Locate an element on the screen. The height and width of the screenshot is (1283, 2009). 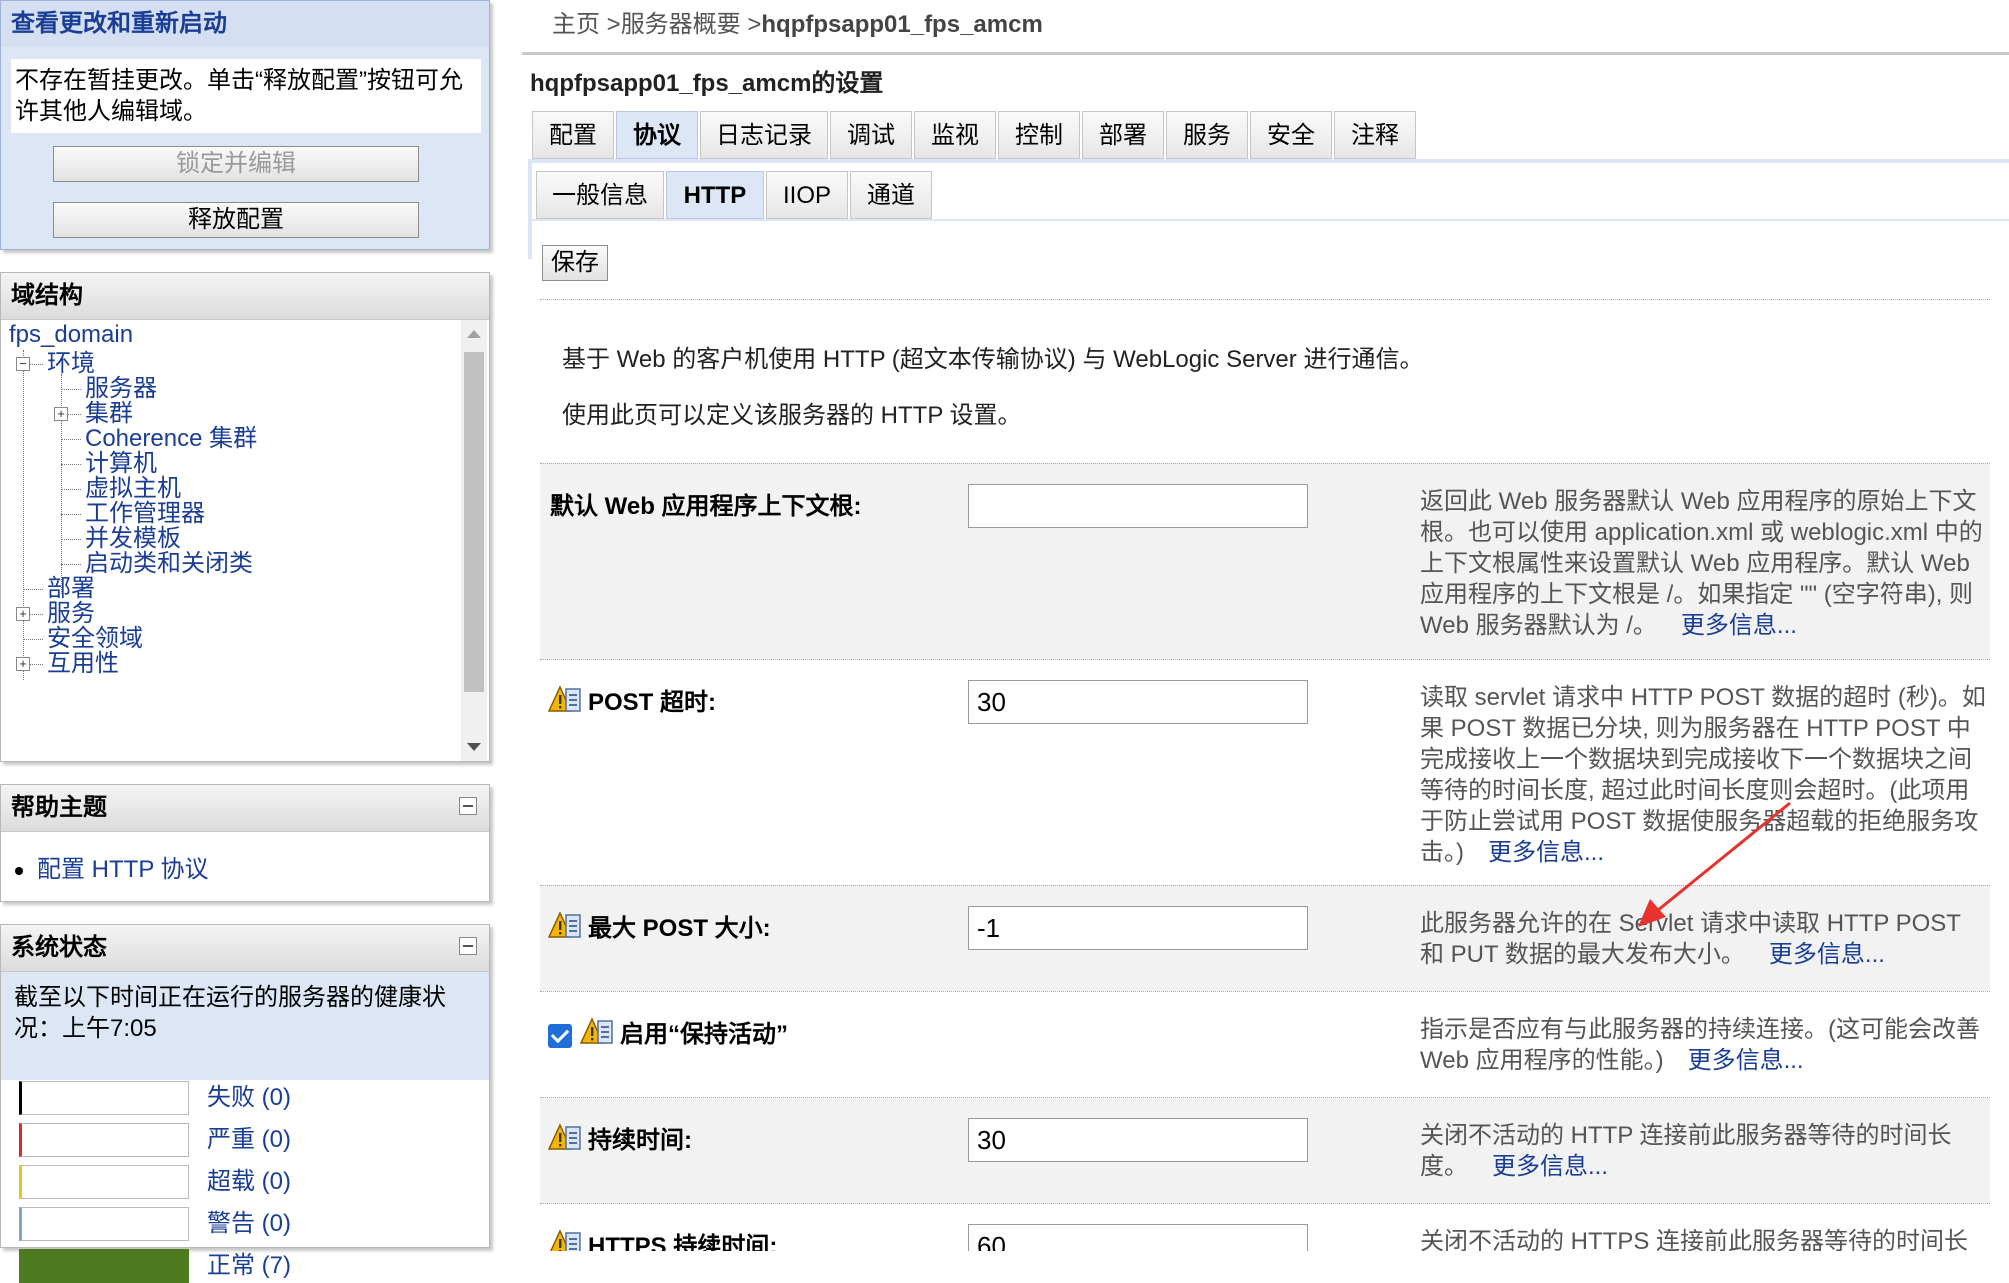
field-label-wrap: 持续时间: is located at coordinates (619, 1140).